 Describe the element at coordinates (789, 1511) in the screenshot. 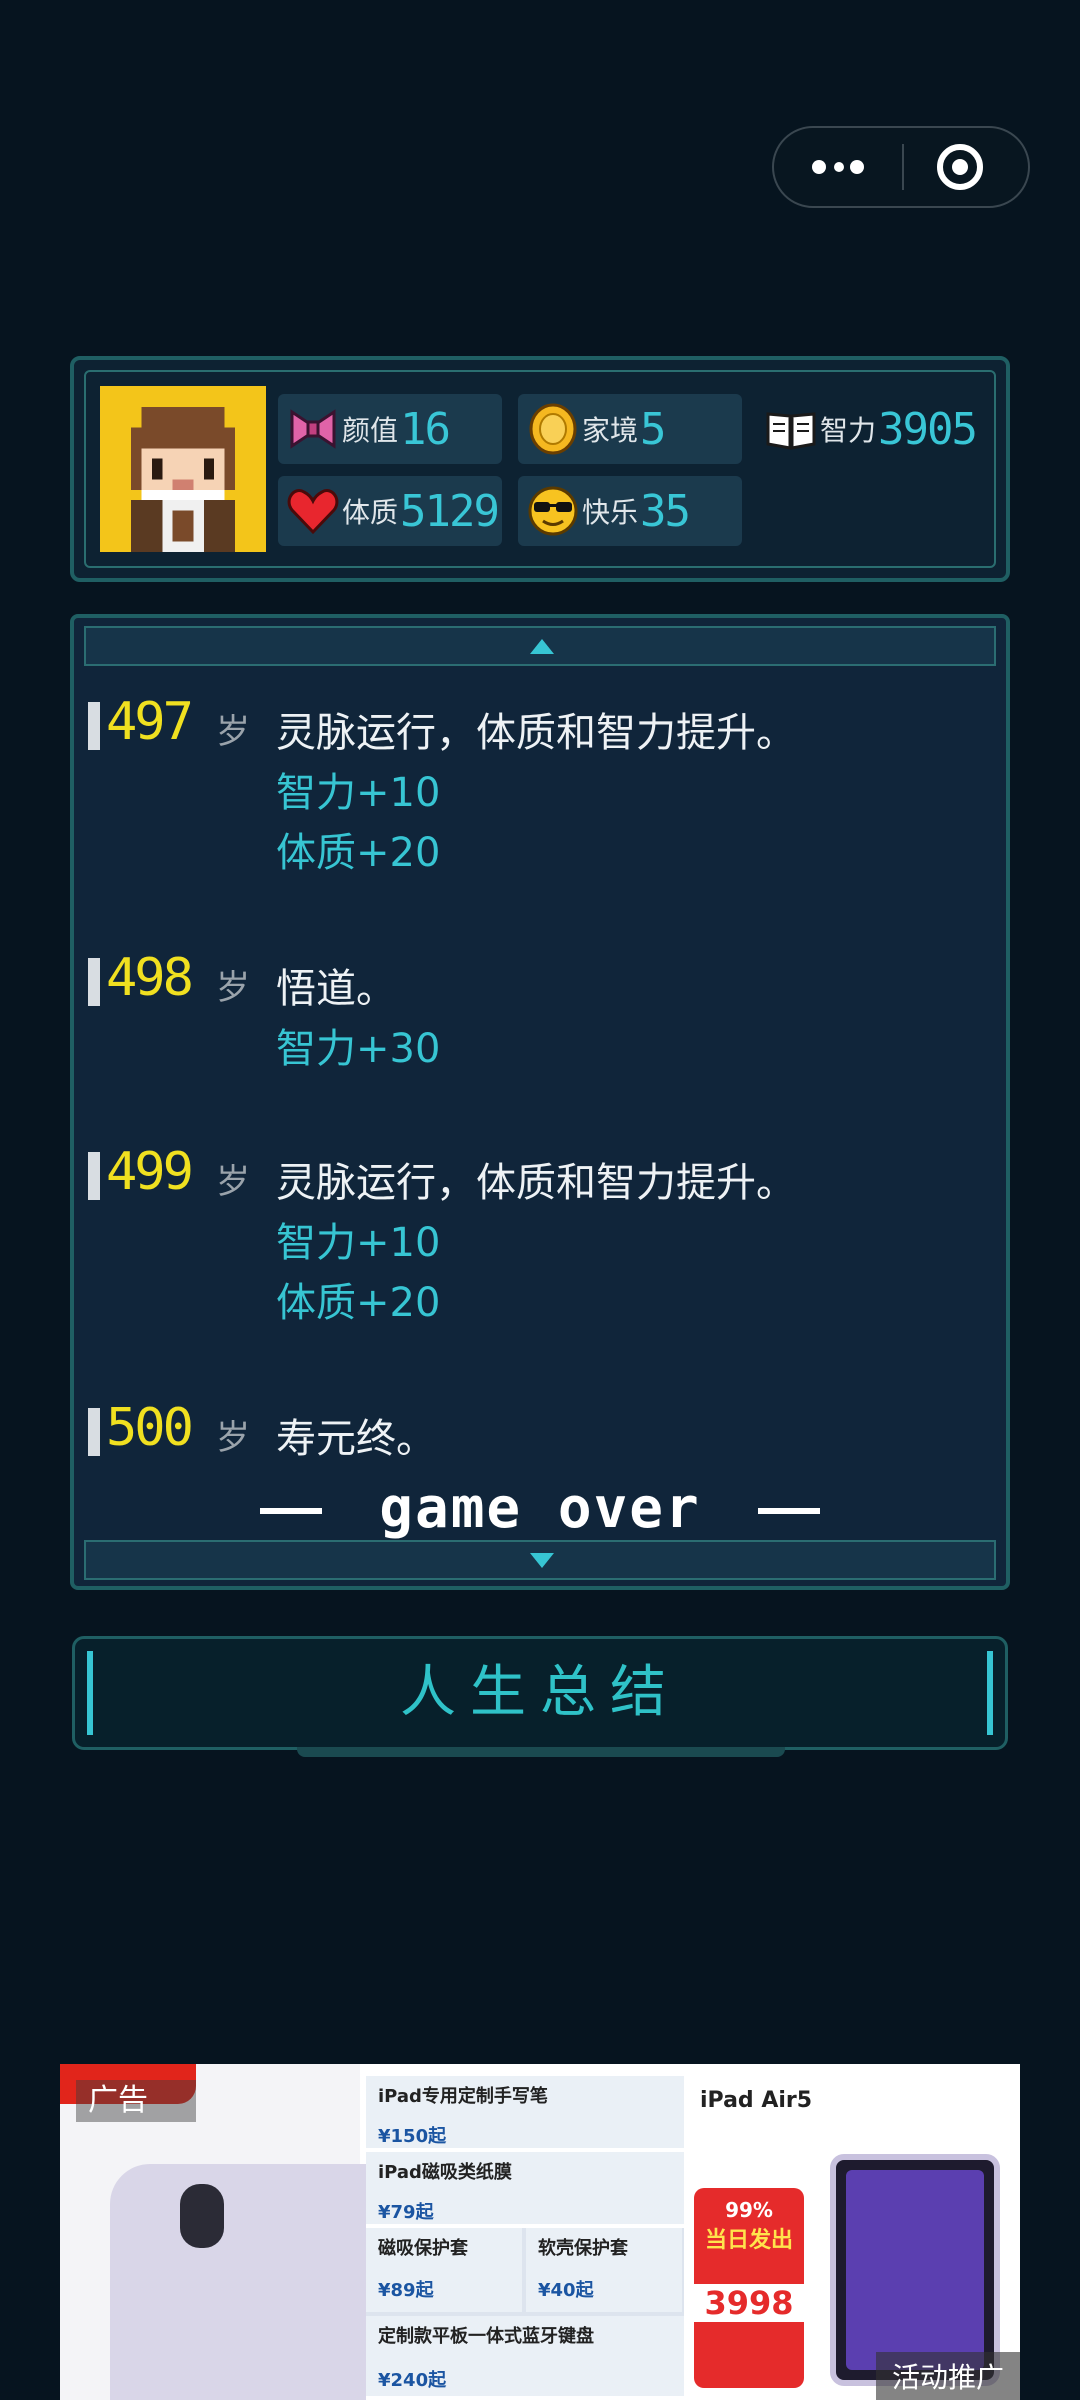

I see `dash-right` at that location.